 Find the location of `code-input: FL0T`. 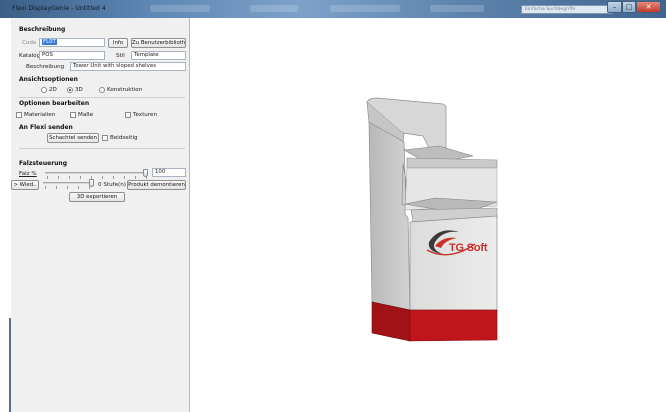

code-input: FL0T is located at coordinates (72, 42).